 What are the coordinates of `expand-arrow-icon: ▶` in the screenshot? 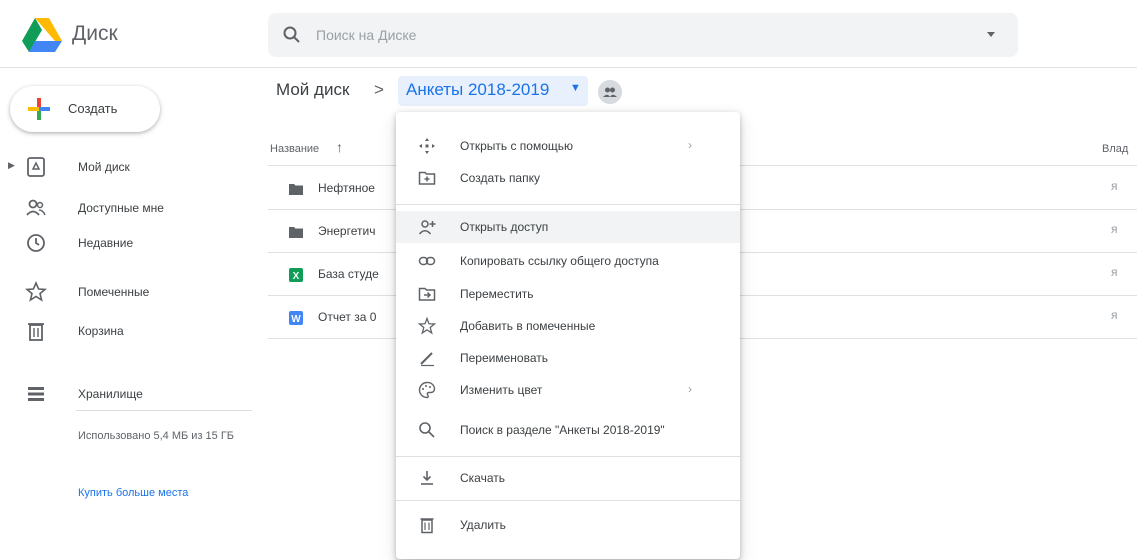 It's located at (11, 165).